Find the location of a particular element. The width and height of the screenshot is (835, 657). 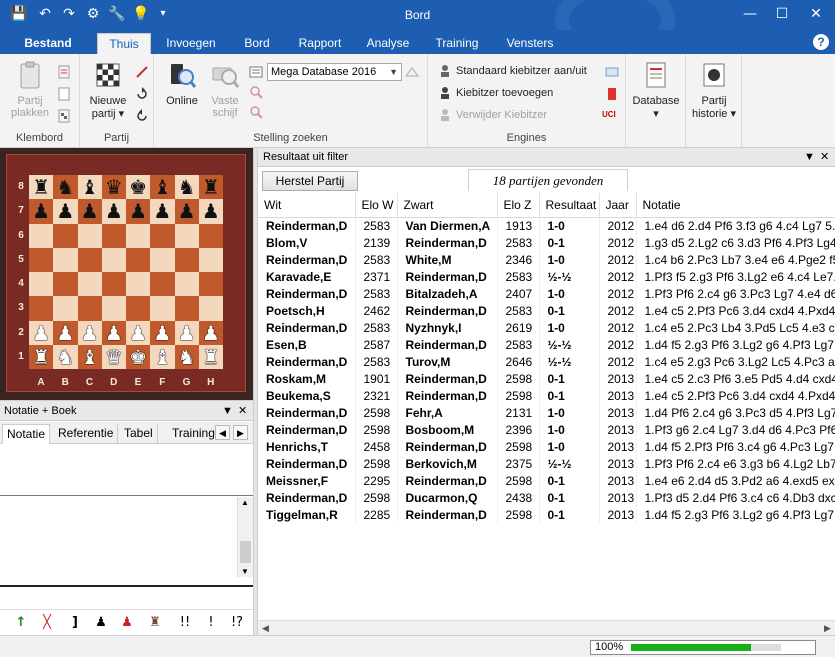

tab-scroll-right-icon: ▶ is located at coordinates (240, 432).